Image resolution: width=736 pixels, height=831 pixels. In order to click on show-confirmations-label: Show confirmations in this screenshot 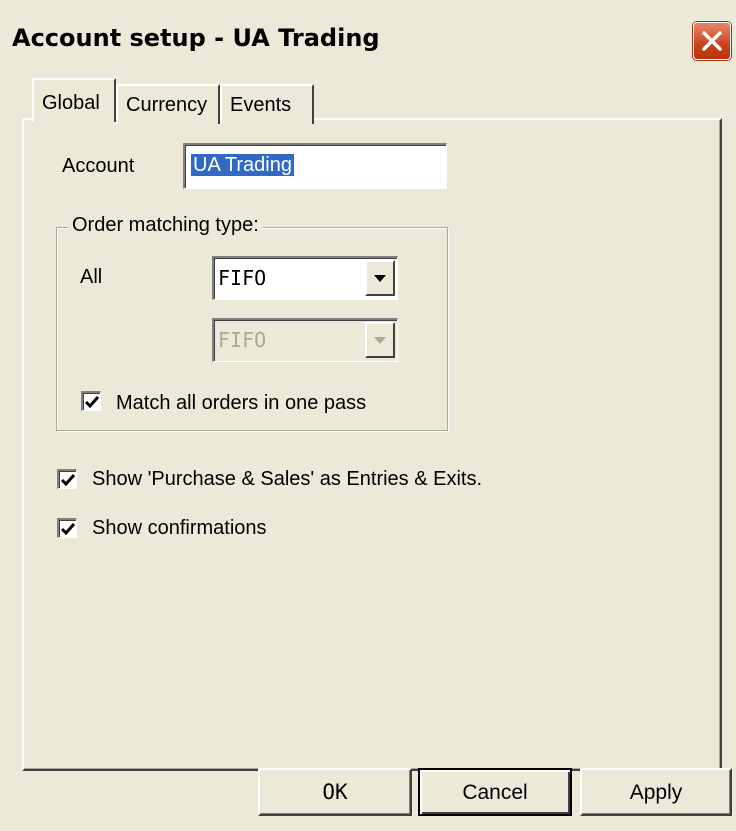, I will do `click(179, 528)`.